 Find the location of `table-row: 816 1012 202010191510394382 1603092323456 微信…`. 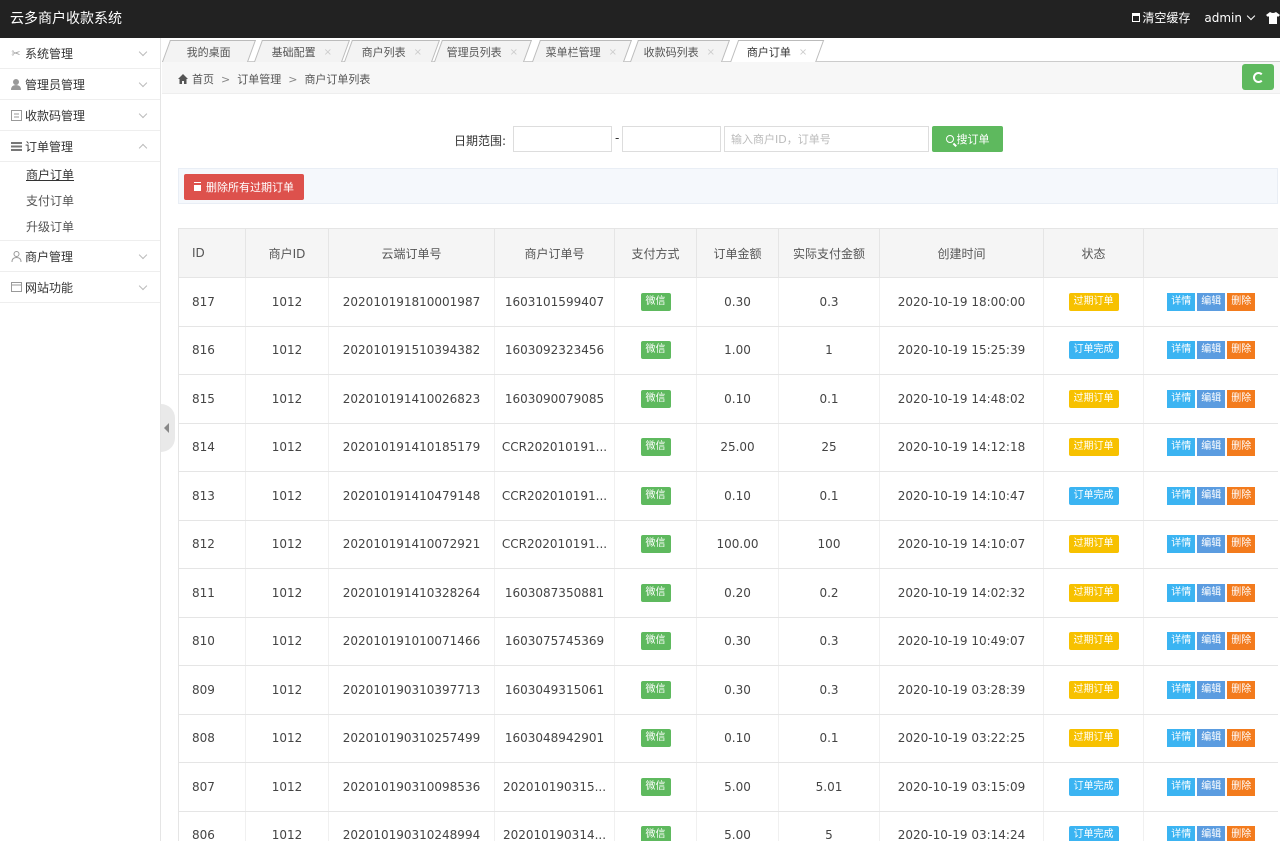

table-row: 816 1012 202010191510394382 1603092323456 微信… is located at coordinates (728, 350).